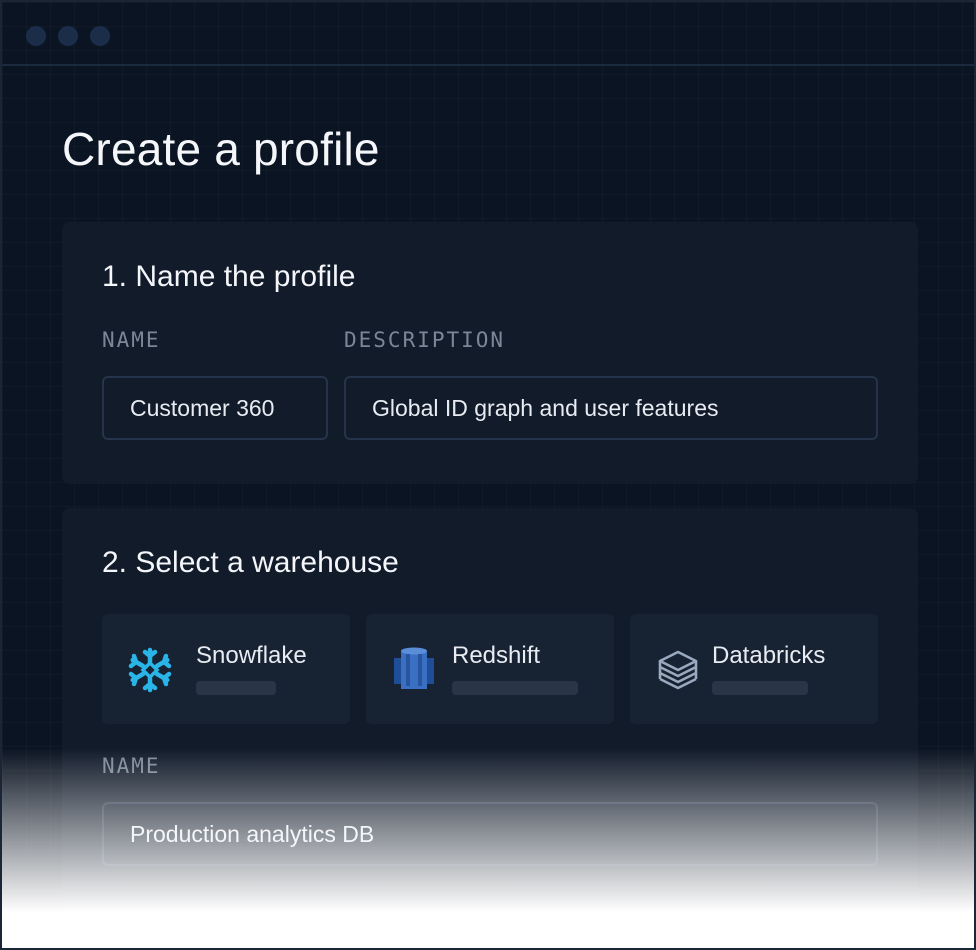 The image size is (976, 950). Describe the element at coordinates (414, 670) in the screenshot. I see `redshift-icon` at that location.